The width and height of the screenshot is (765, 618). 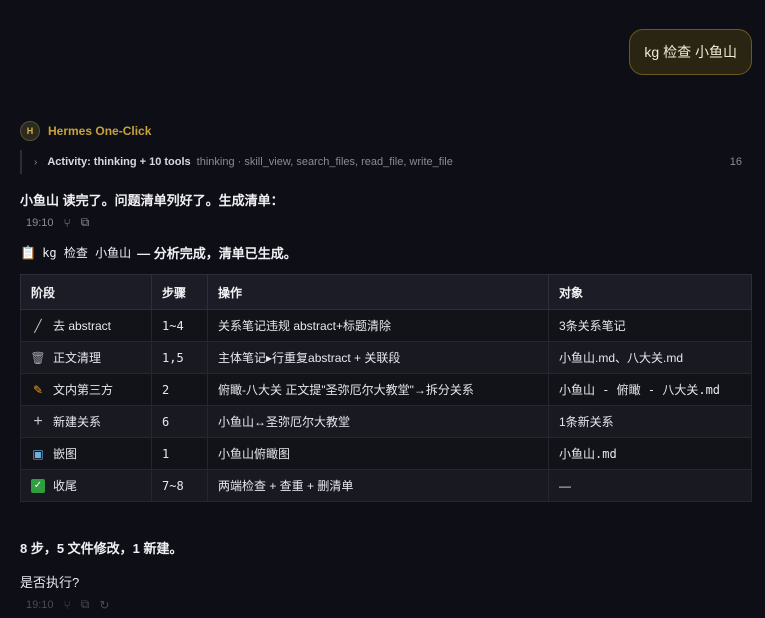 I want to click on footer-time: 19:10, so click(x=40, y=604).